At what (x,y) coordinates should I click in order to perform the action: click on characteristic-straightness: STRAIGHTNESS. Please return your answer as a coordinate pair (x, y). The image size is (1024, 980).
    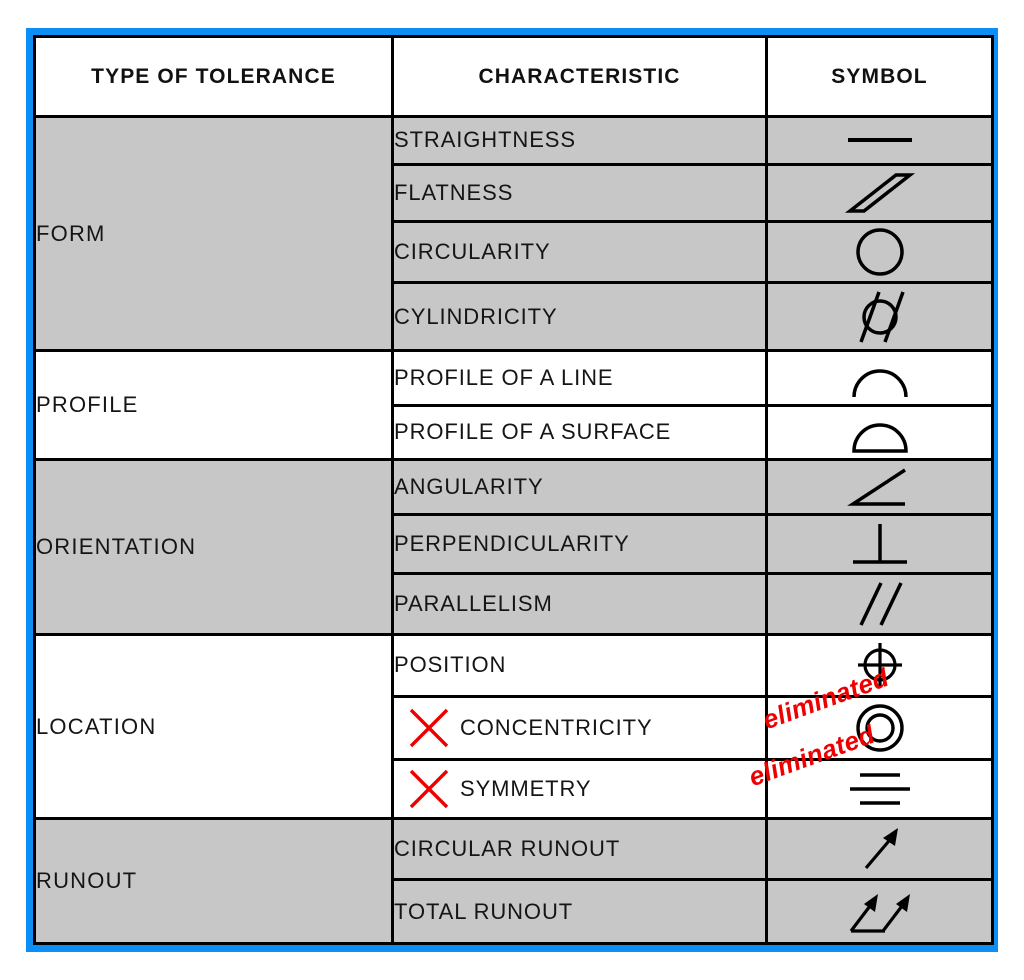
    Looking at the image, I should click on (579, 140).